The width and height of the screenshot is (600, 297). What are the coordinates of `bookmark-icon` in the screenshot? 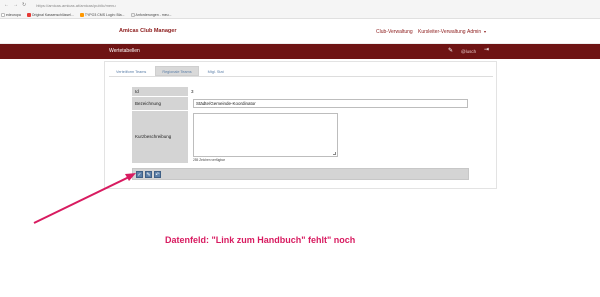 It's located at (3, 14).